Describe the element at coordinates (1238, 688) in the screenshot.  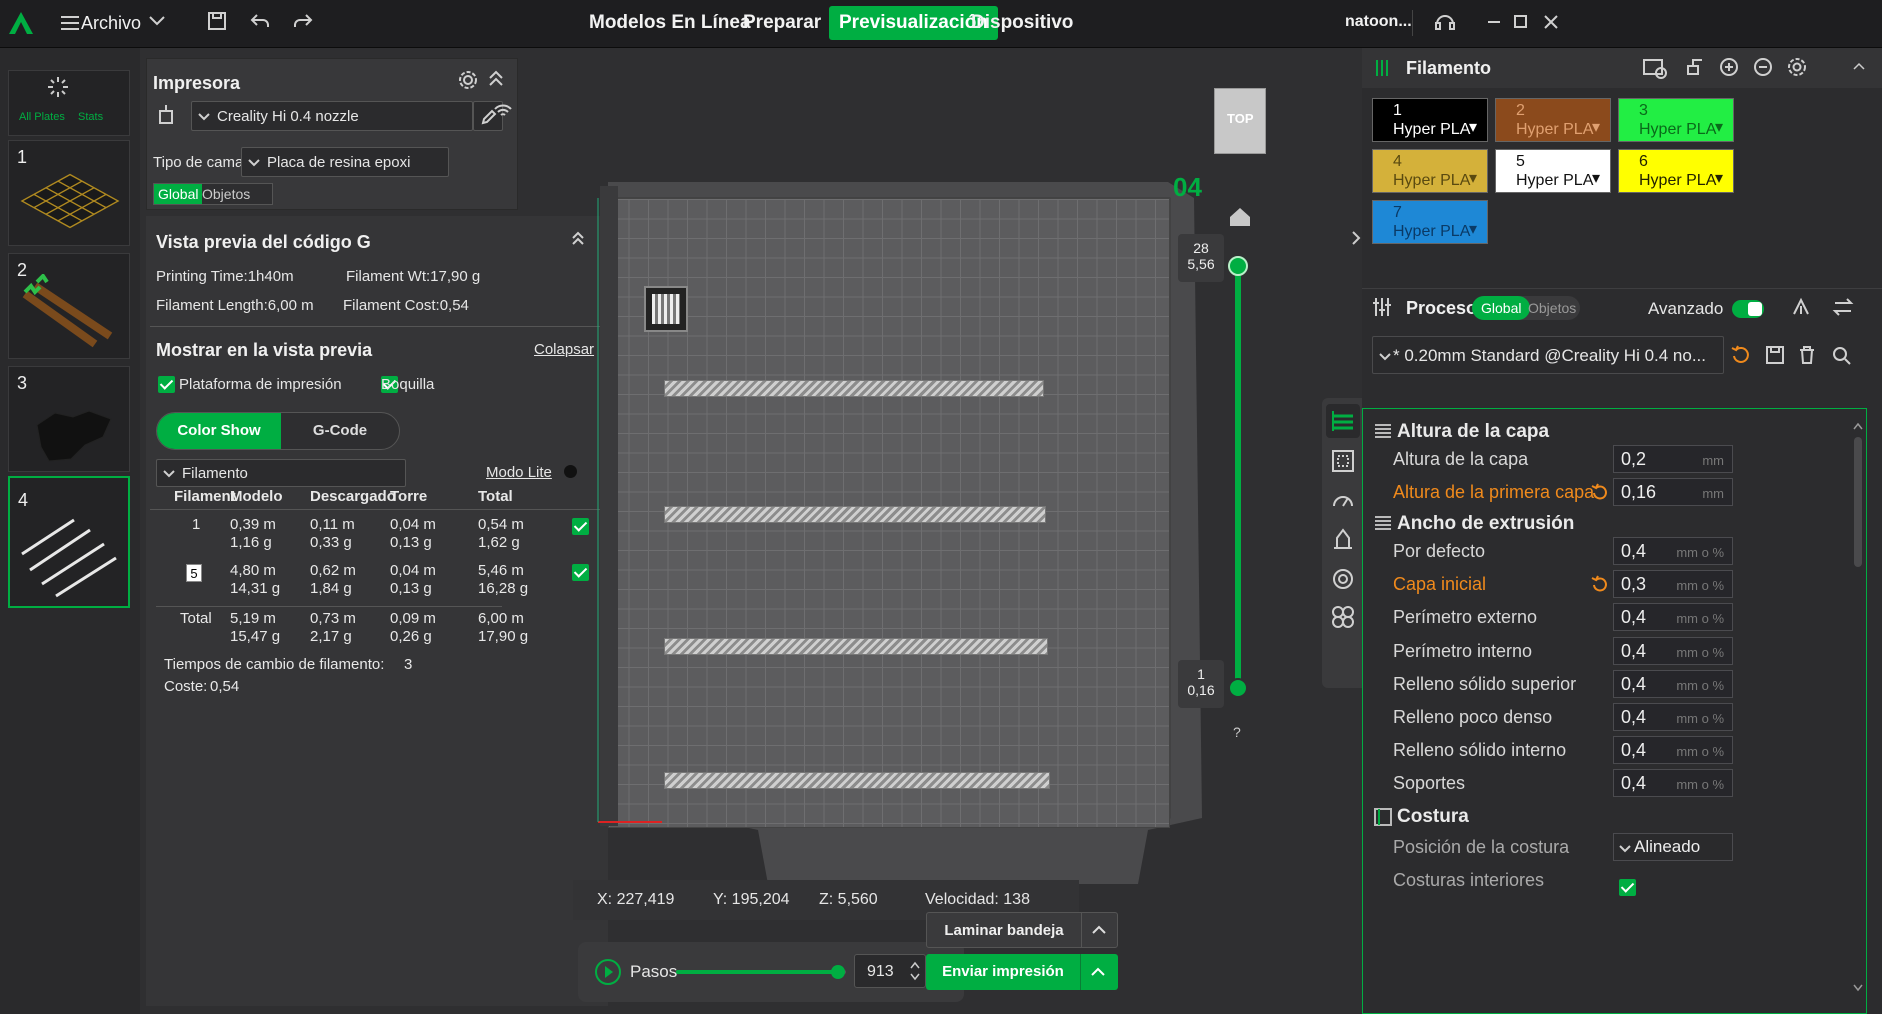
I see `layer-slider-bottom-handle` at that location.